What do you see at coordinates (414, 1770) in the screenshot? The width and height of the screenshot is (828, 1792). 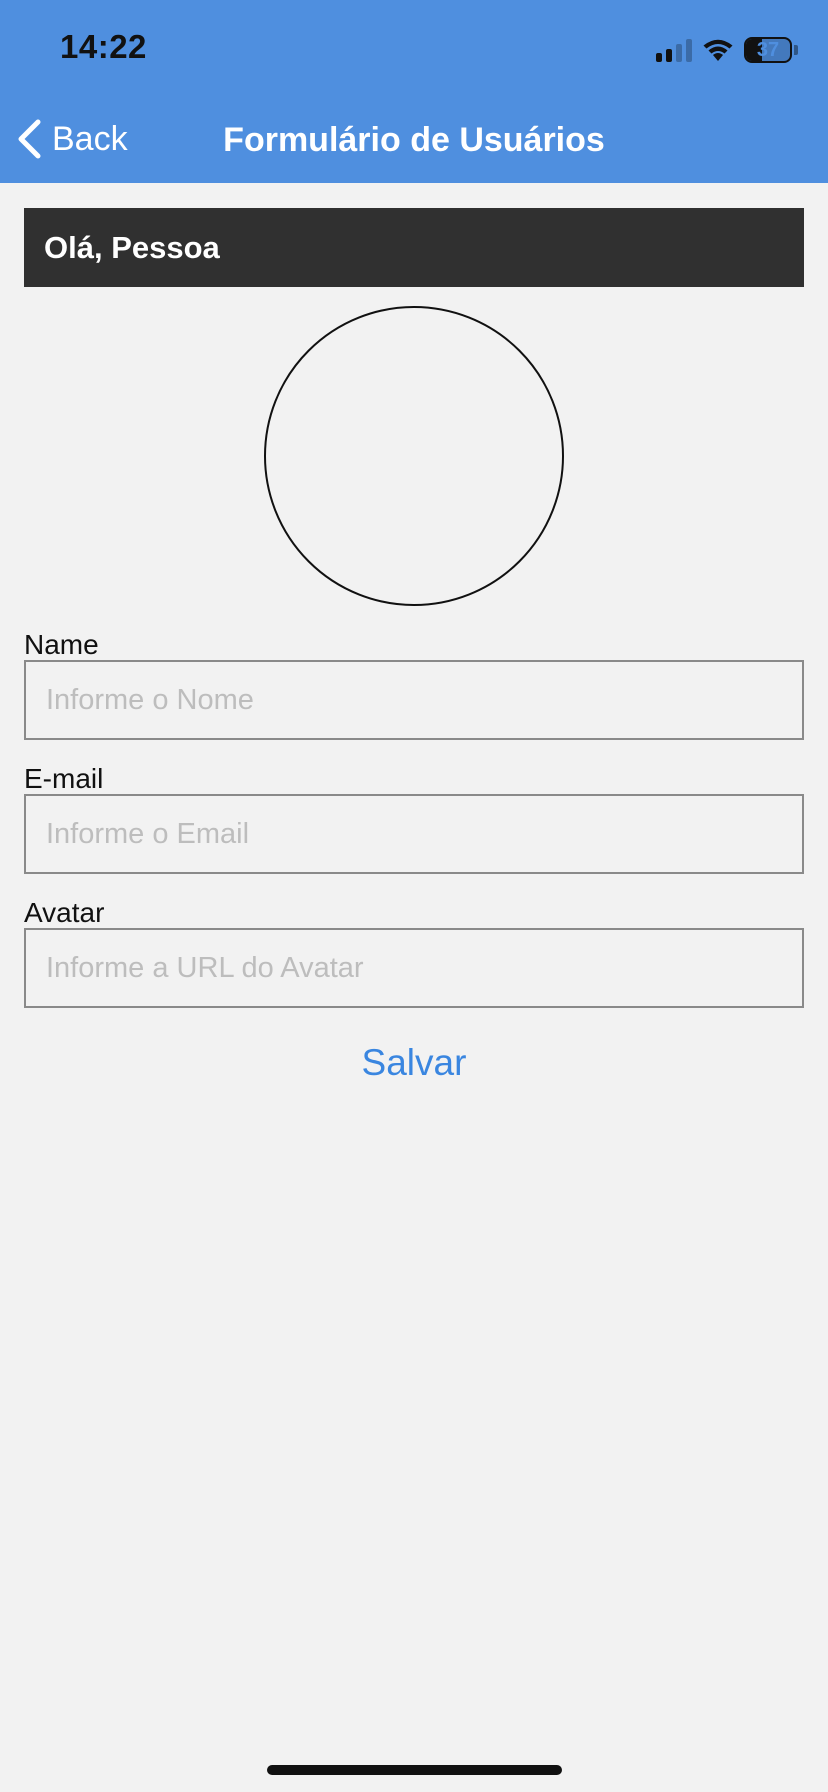 I see `home-indicator` at bounding box center [414, 1770].